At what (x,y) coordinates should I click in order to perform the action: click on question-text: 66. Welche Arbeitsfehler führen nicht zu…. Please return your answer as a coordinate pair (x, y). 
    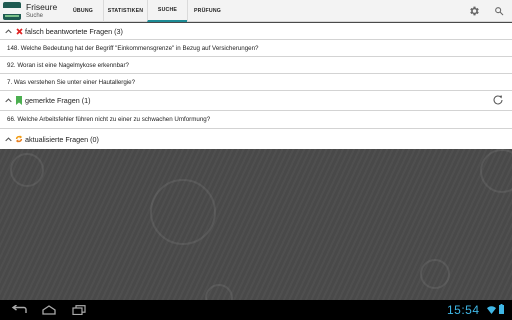
    Looking at the image, I should click on (109, 119).